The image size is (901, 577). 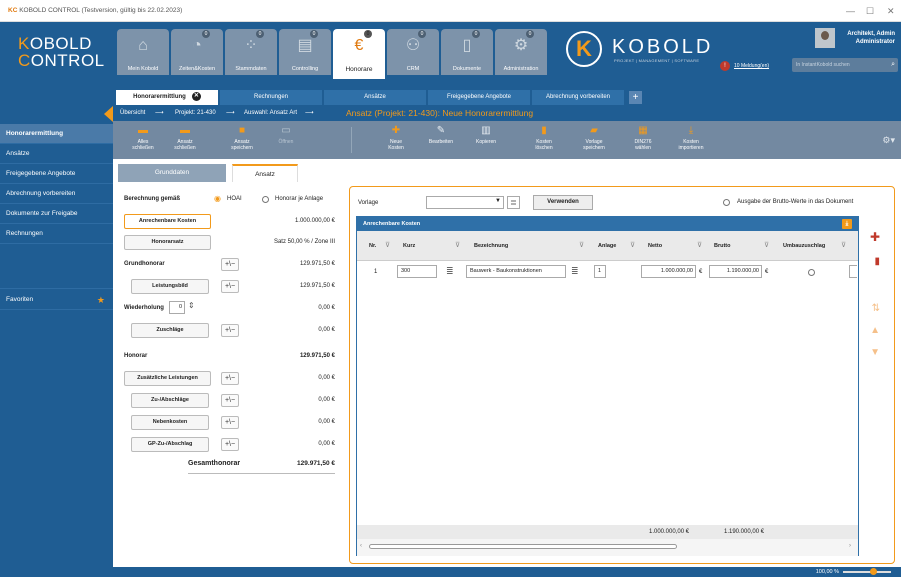 I want to click on column-brutto: Brutto, so click(x=722, y=246).